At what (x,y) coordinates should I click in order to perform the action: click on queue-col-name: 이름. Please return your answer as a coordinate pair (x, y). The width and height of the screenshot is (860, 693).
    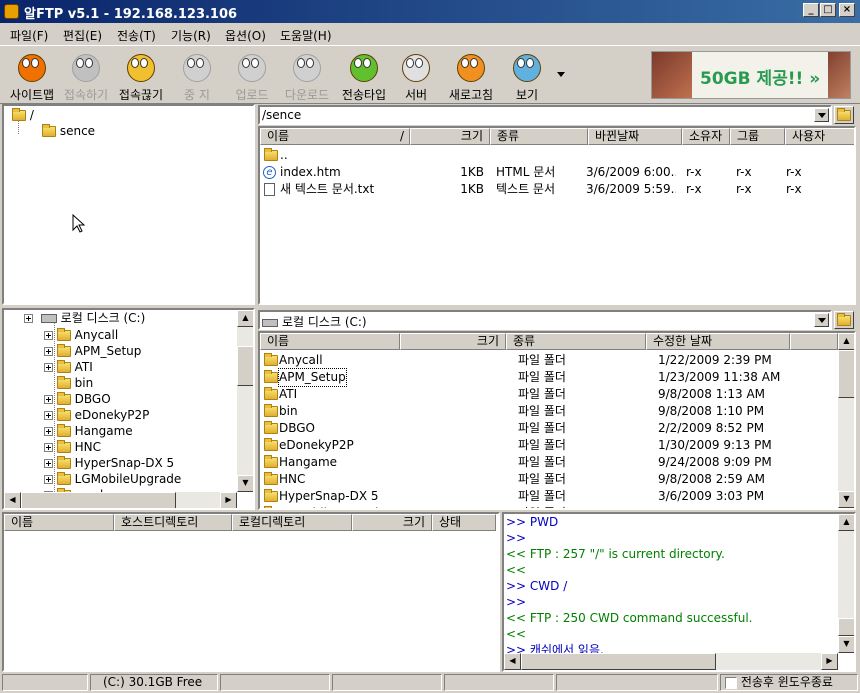
    Looking at the image, I should click on (59, 522).